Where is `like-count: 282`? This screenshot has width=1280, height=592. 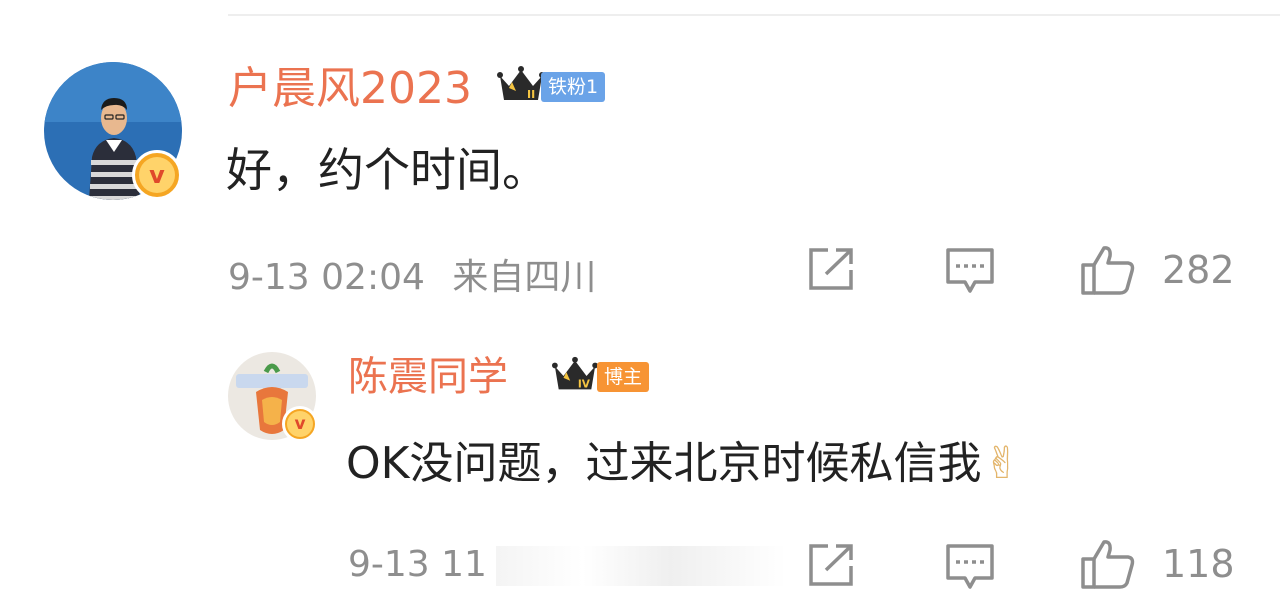 like-count: 282 is located at coordinates (1198, 270).